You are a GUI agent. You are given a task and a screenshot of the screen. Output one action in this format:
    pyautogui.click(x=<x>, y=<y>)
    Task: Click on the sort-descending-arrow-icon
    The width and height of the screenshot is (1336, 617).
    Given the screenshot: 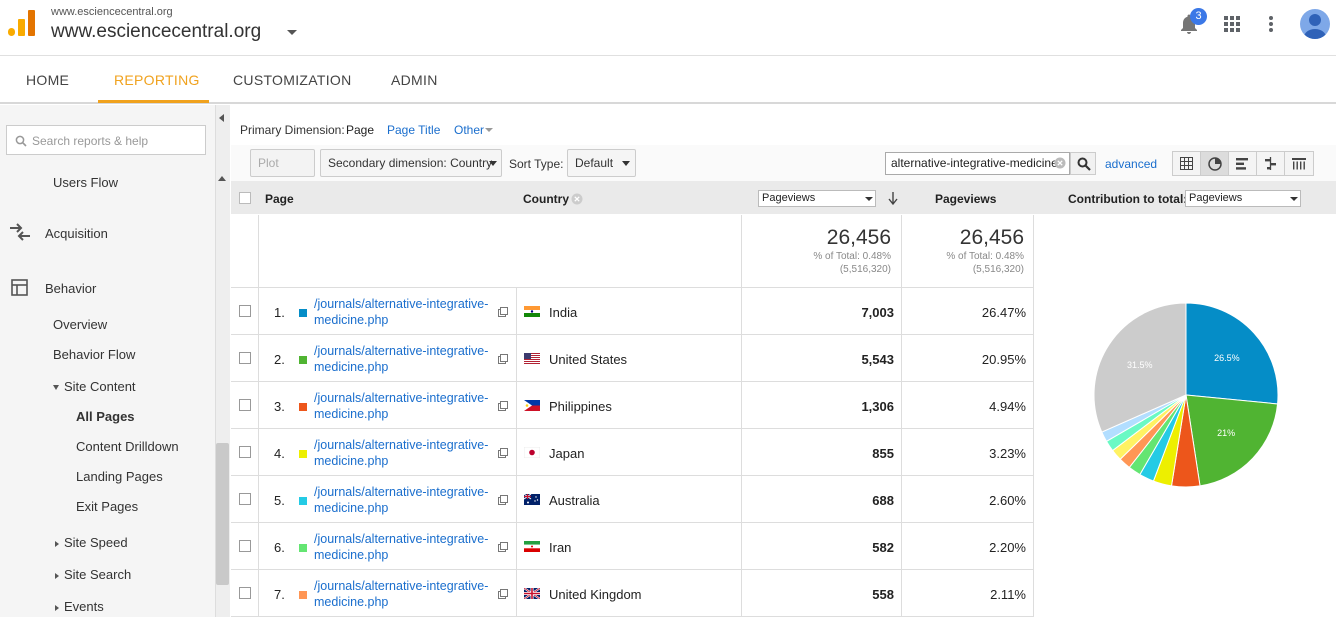 What is the action you would take?
    pyautogui.click(x=893, y=198)
    